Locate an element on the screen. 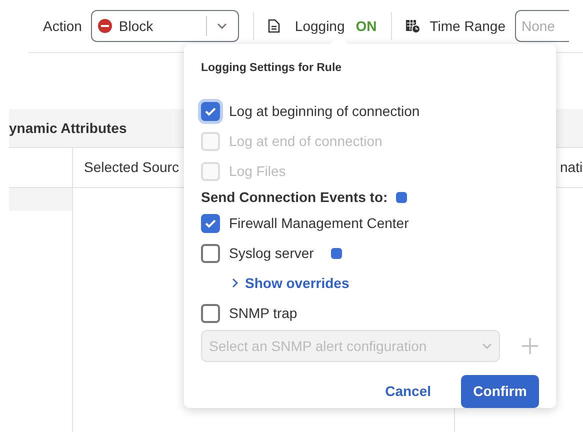 This screenshot has height=432, width=583. row-background is located at coordinates (40, 199).